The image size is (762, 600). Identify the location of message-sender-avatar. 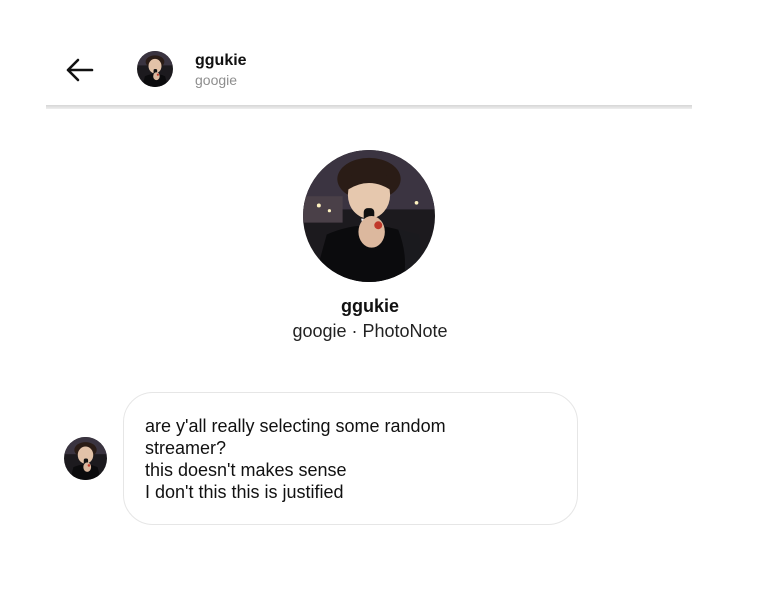
(85, 458).